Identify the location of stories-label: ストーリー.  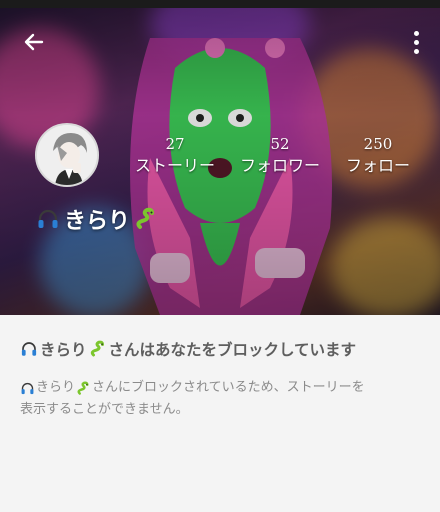
(174, 165).